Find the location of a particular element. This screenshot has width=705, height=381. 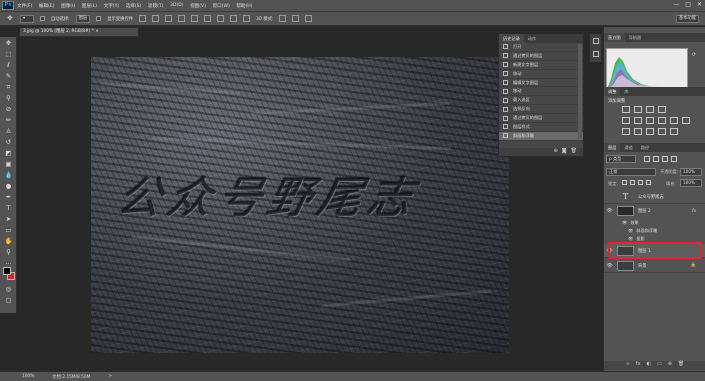

maximize-icon: □ is located at coordinates (688, 4).